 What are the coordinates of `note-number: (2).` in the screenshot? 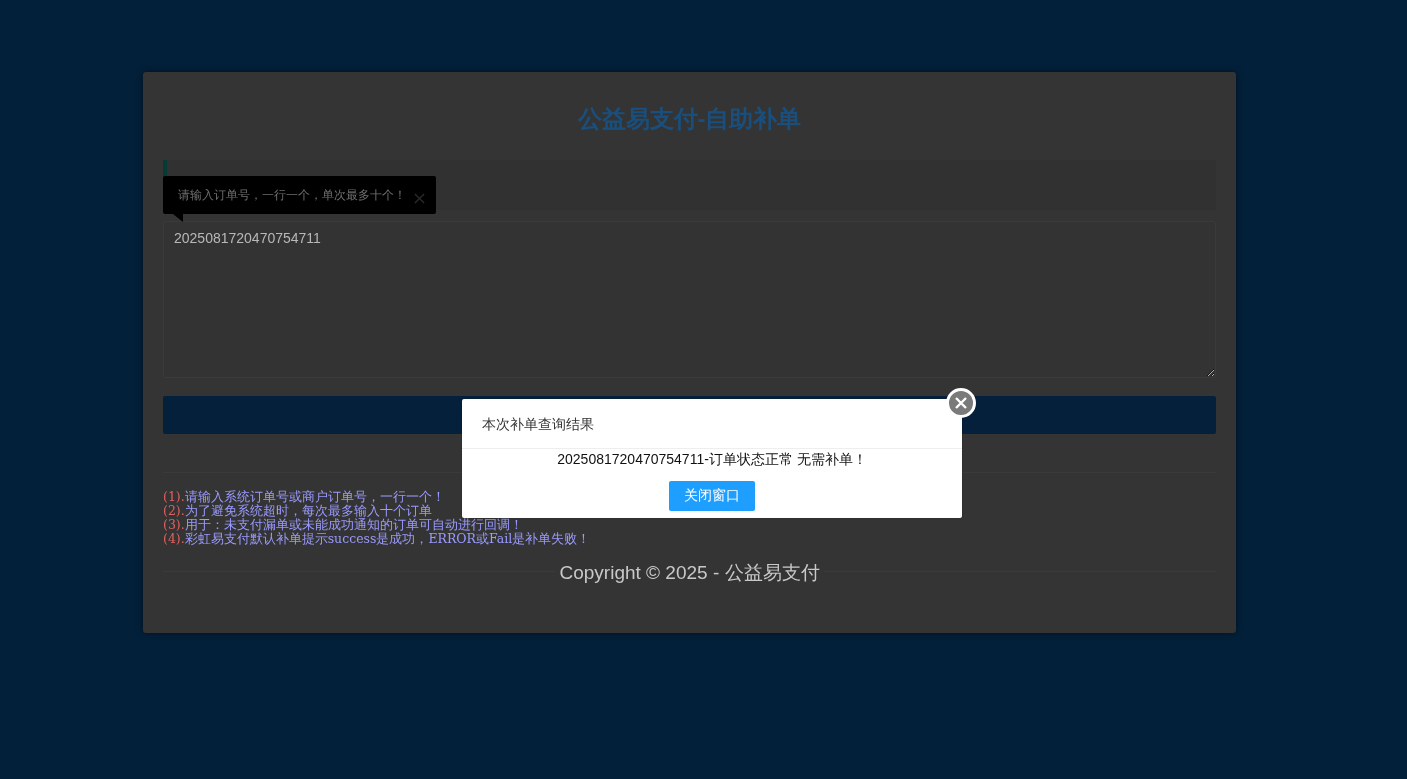 It's located at (174, 510).